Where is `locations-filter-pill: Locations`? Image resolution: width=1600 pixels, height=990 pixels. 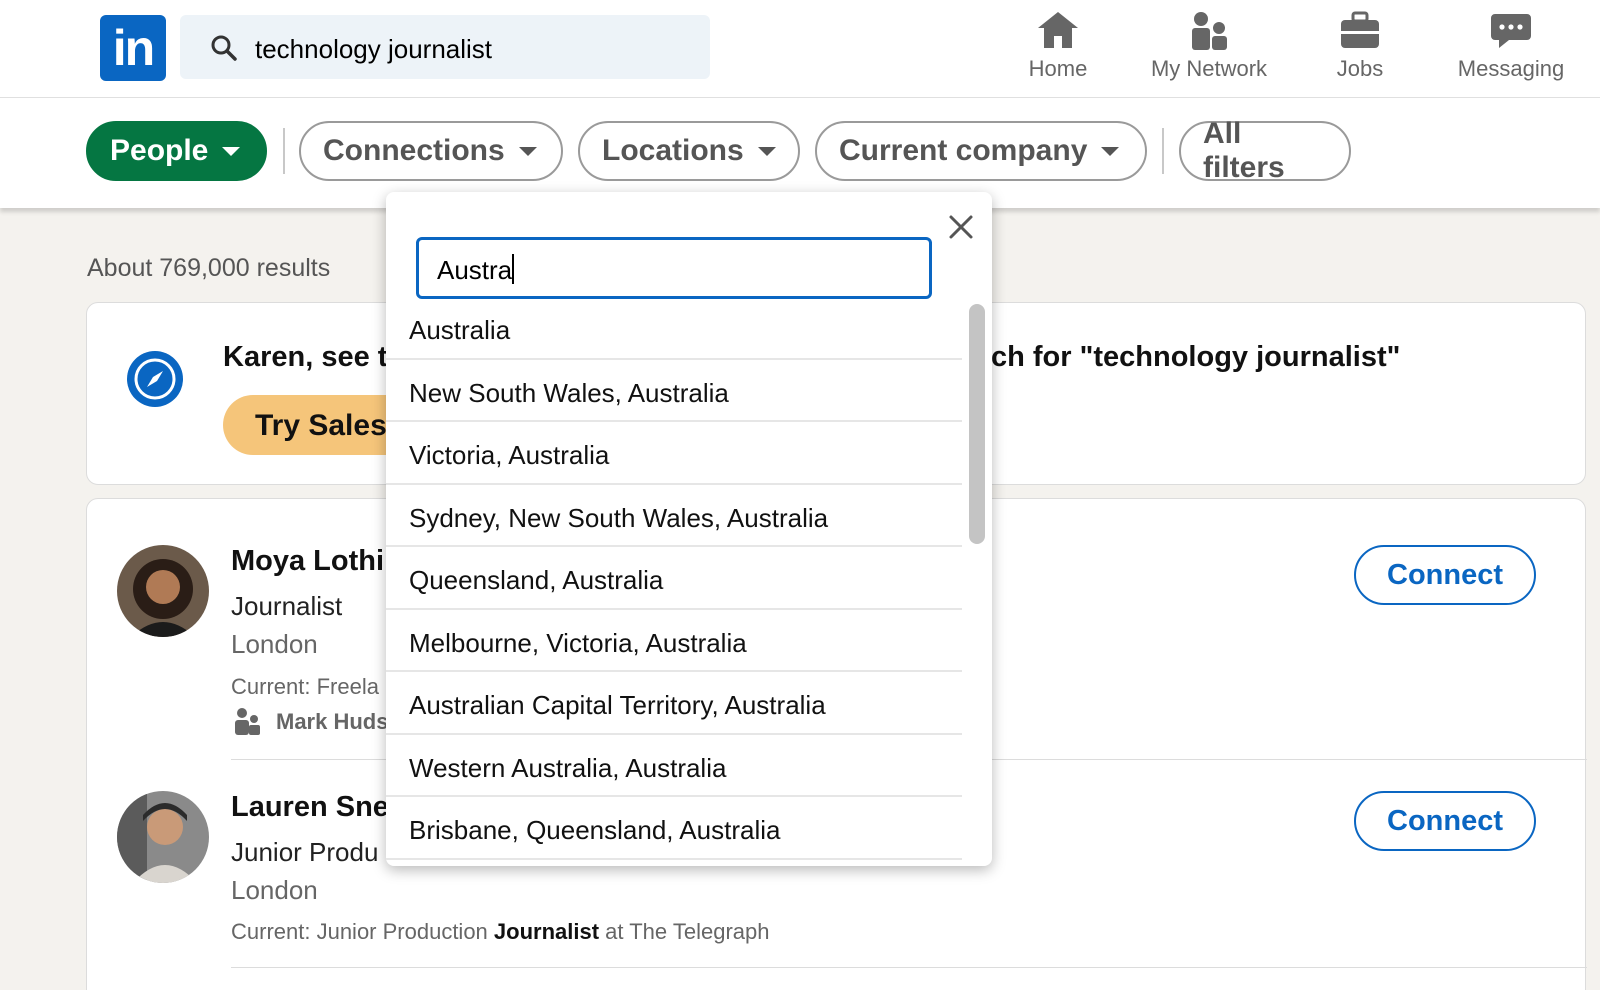 locations-filter-pill: Locations is located at coordinates (689, 151).